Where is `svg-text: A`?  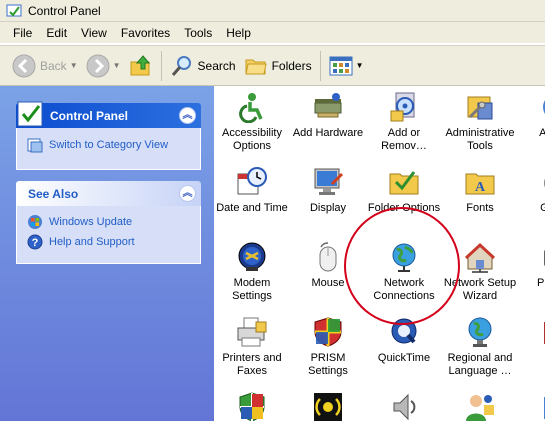
svg-text: A is located at coordinates (480, 187).